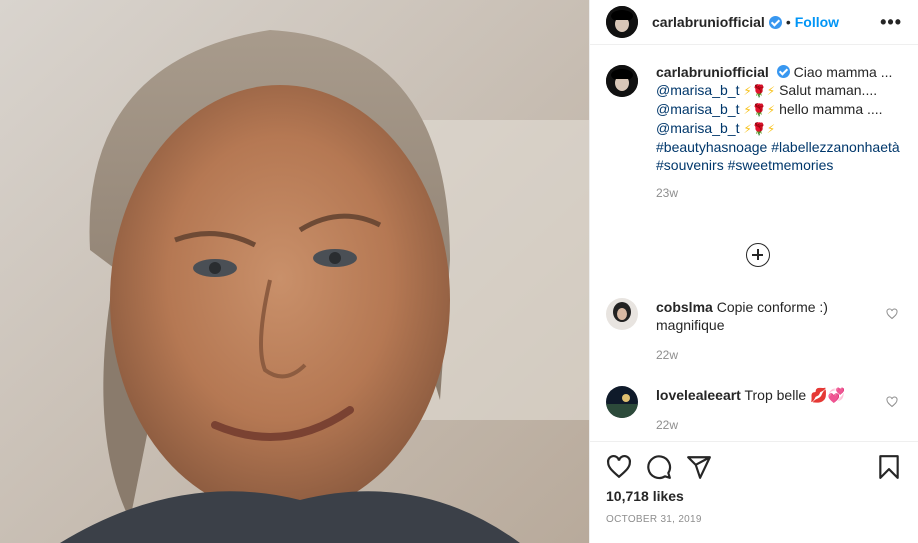 The image size is (918, 543). What do you see at coordinates (754, 492) in the screenshot?
I see `post-actions: 10,718 likes OCTOBER 31, 2019` at bounding box center [754, 492].